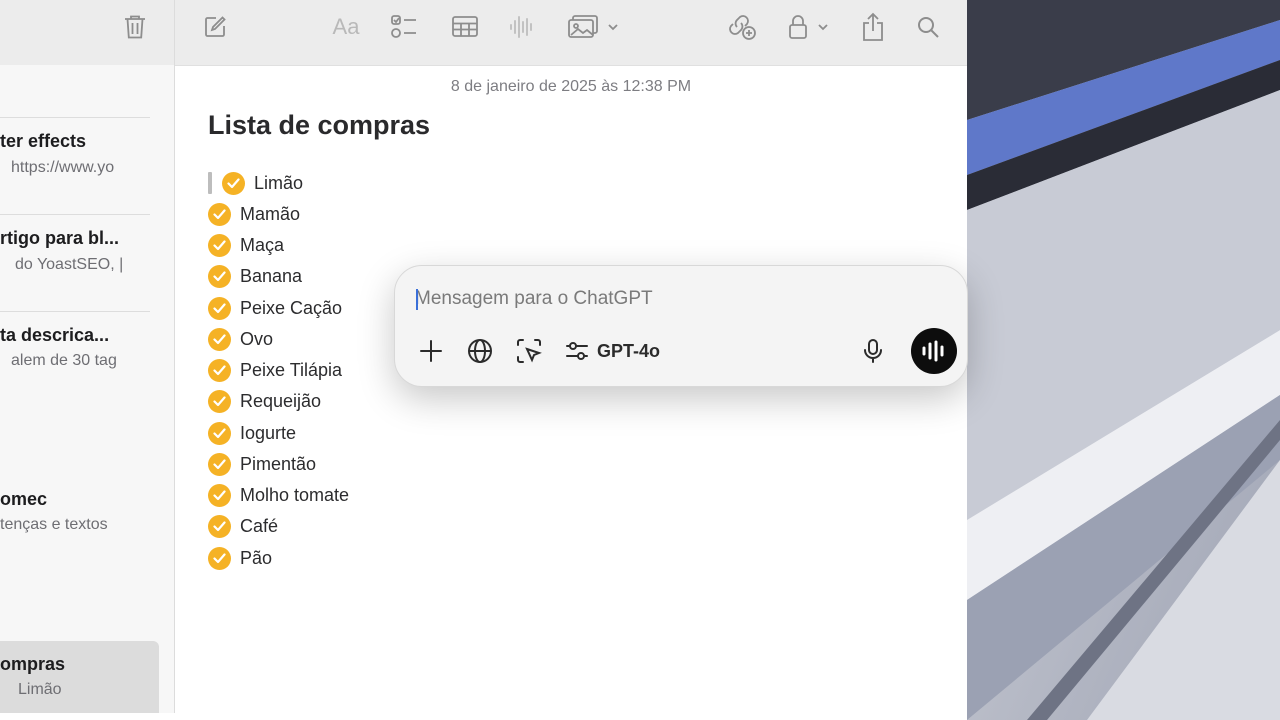 This screenshot has height=720, width=1280. I want to click on checklist-item: Maça, so click(246, 246).